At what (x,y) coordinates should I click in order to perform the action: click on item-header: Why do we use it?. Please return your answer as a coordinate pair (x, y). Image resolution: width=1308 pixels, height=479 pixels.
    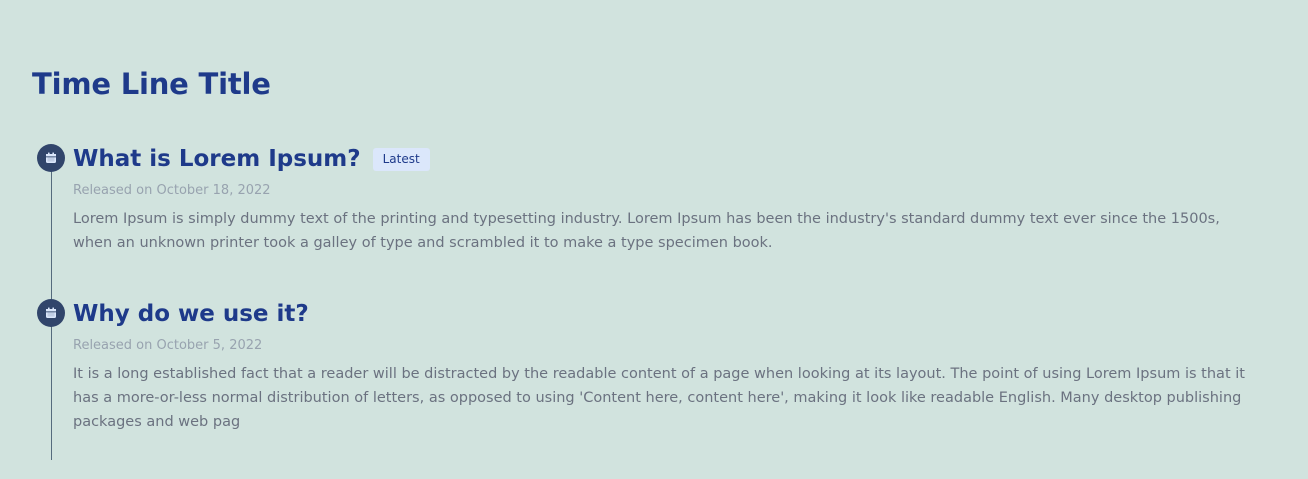
    Looking at the image, I should click on (677, 314).